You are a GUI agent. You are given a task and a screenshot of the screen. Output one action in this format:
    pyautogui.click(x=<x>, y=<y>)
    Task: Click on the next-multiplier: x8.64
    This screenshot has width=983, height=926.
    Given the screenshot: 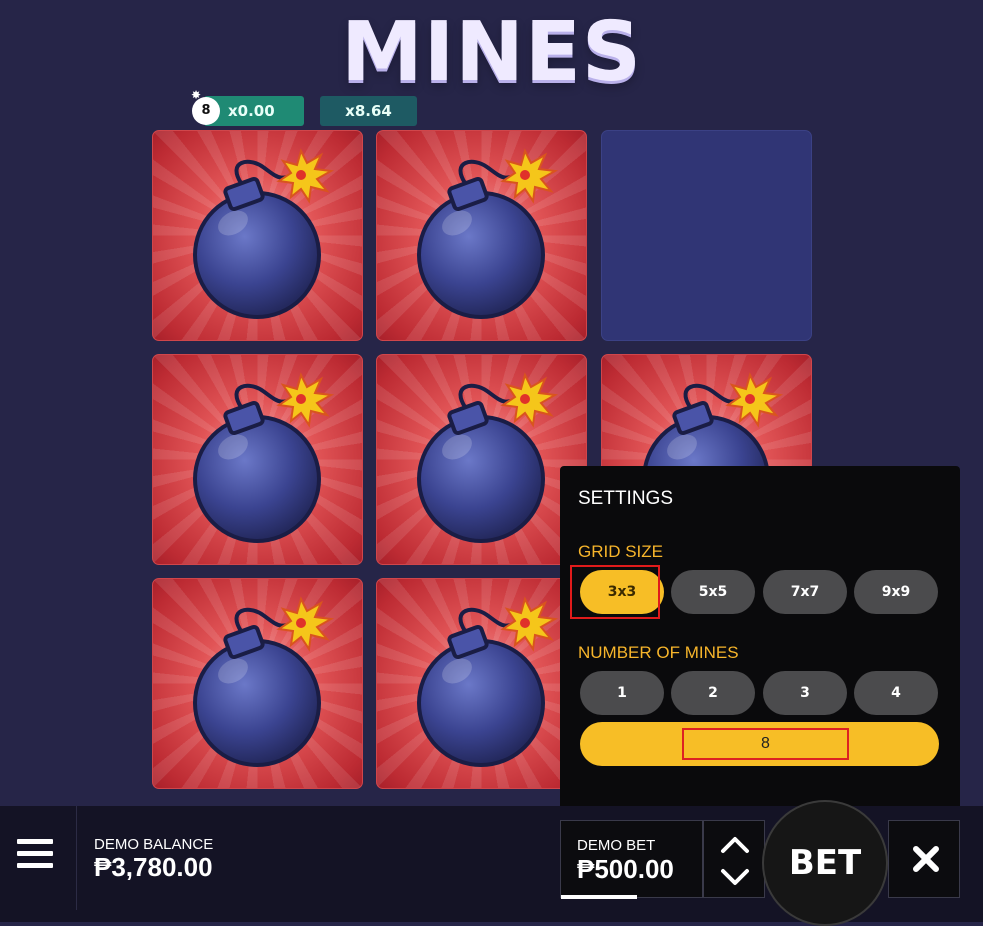 What is the action you would take?
    pyautogui.click(x=368, y=111)
    